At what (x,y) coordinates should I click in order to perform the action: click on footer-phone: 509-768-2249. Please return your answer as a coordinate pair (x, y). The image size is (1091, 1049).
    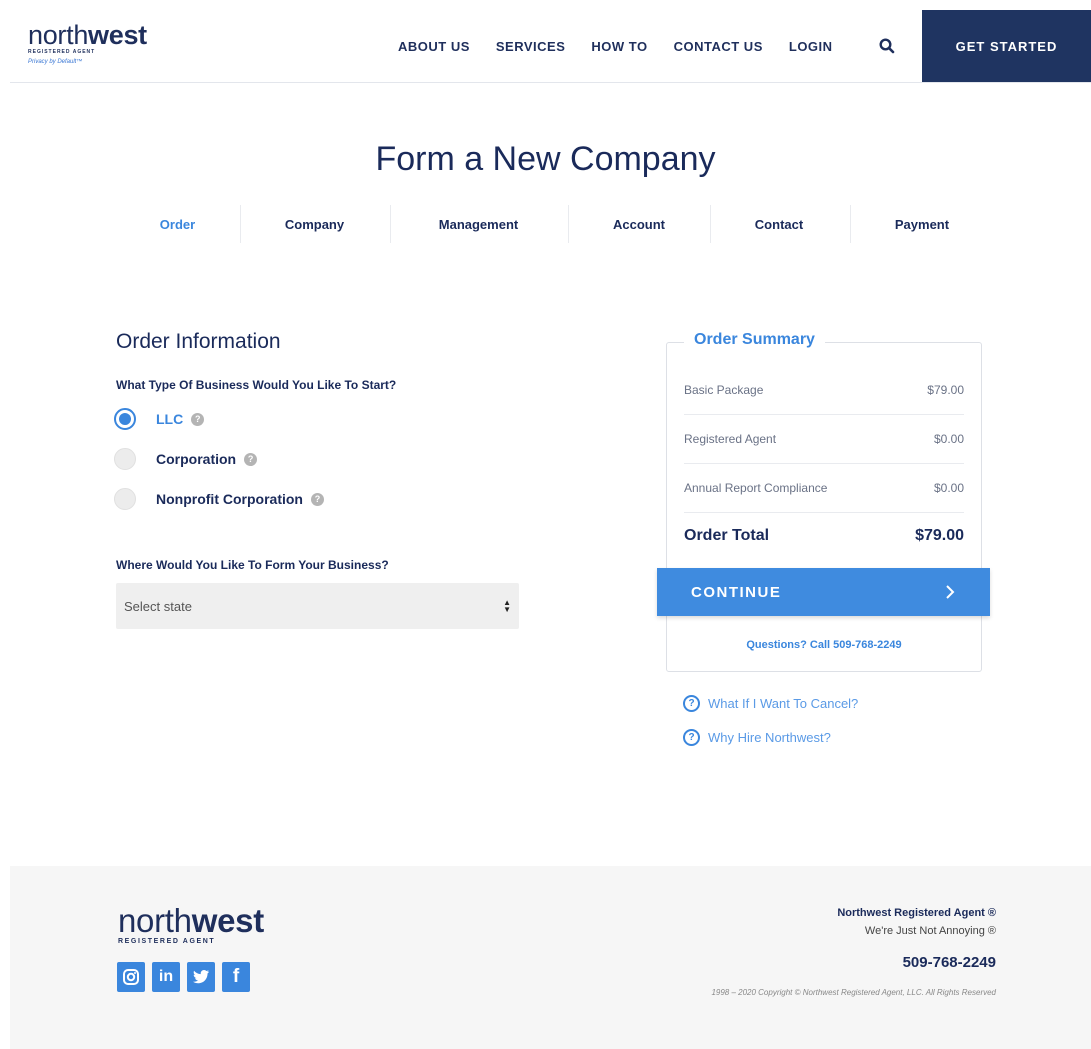
    Looking at the image, I should click on (949, 962).